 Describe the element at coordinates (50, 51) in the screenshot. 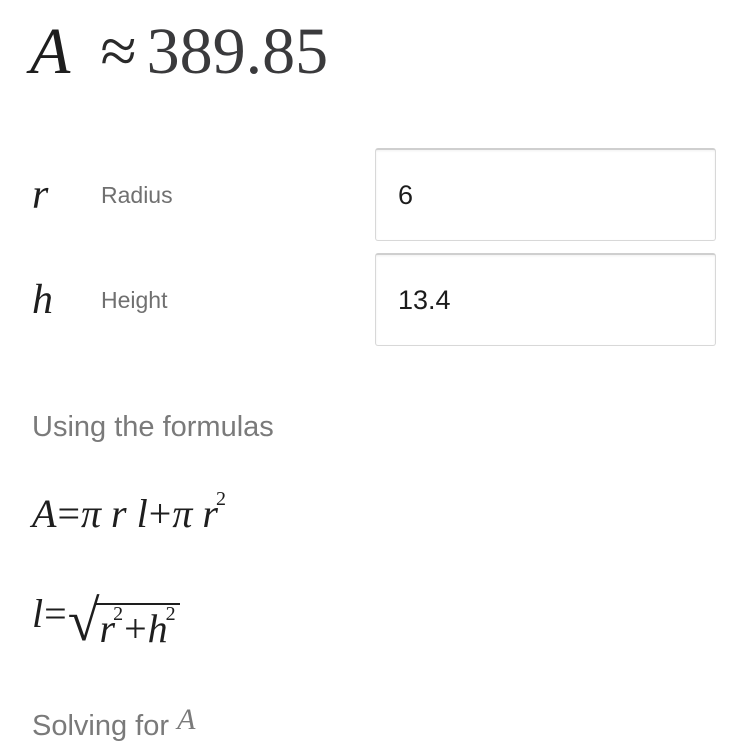

I see `result-variable: A` at that location.